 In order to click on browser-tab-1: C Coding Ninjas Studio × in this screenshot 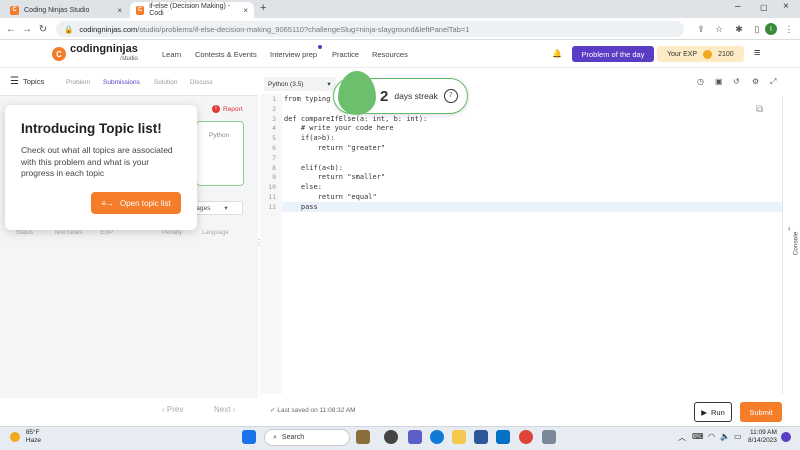, I will do `click(66, 10)`.